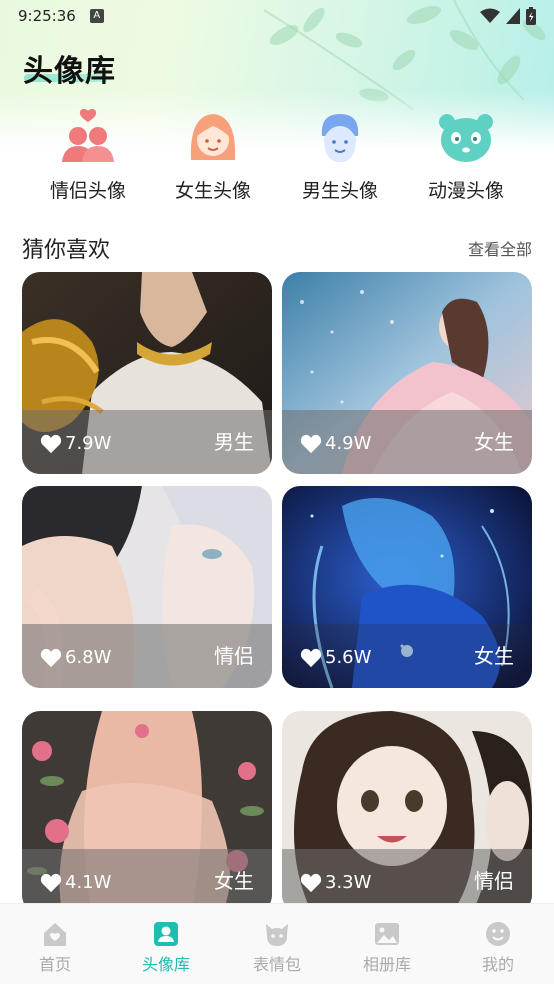 This screenshot has width=554, height=984. I want to click on category-couple: 情侣头像, so click(88, 155).